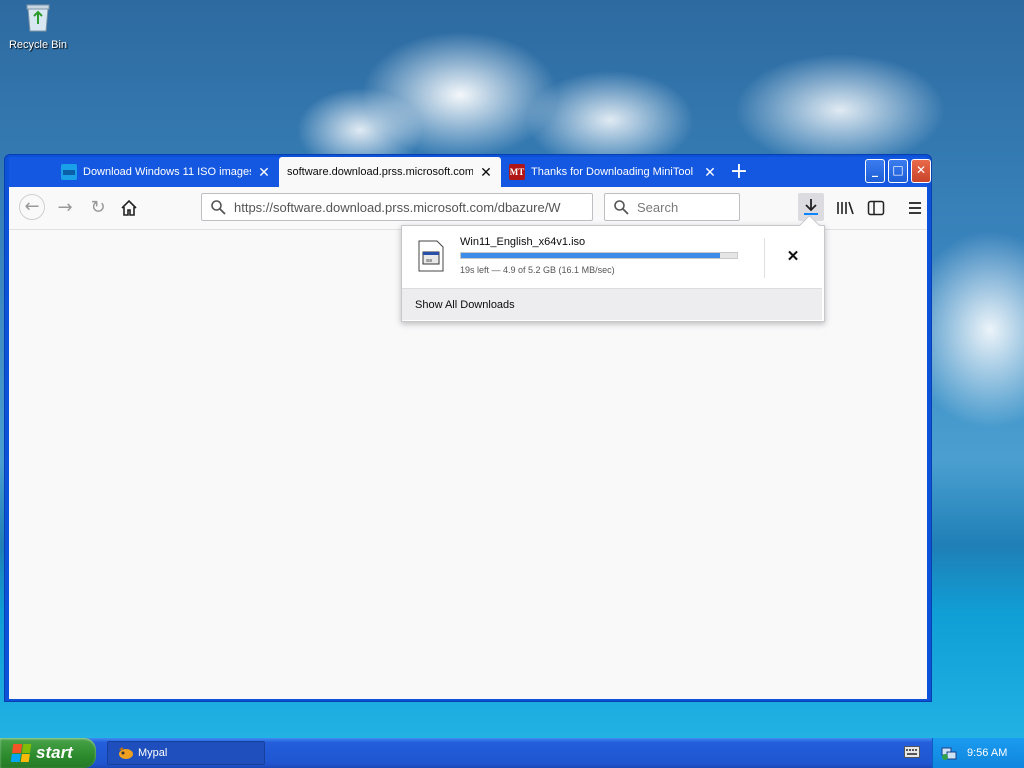 Image resolution: width=1024 pixels, height=768 pixels. Describe the element at coordinates (38, 45) in the screenshot. I see `recycle-bin-label: Recycle Bin` at that location.